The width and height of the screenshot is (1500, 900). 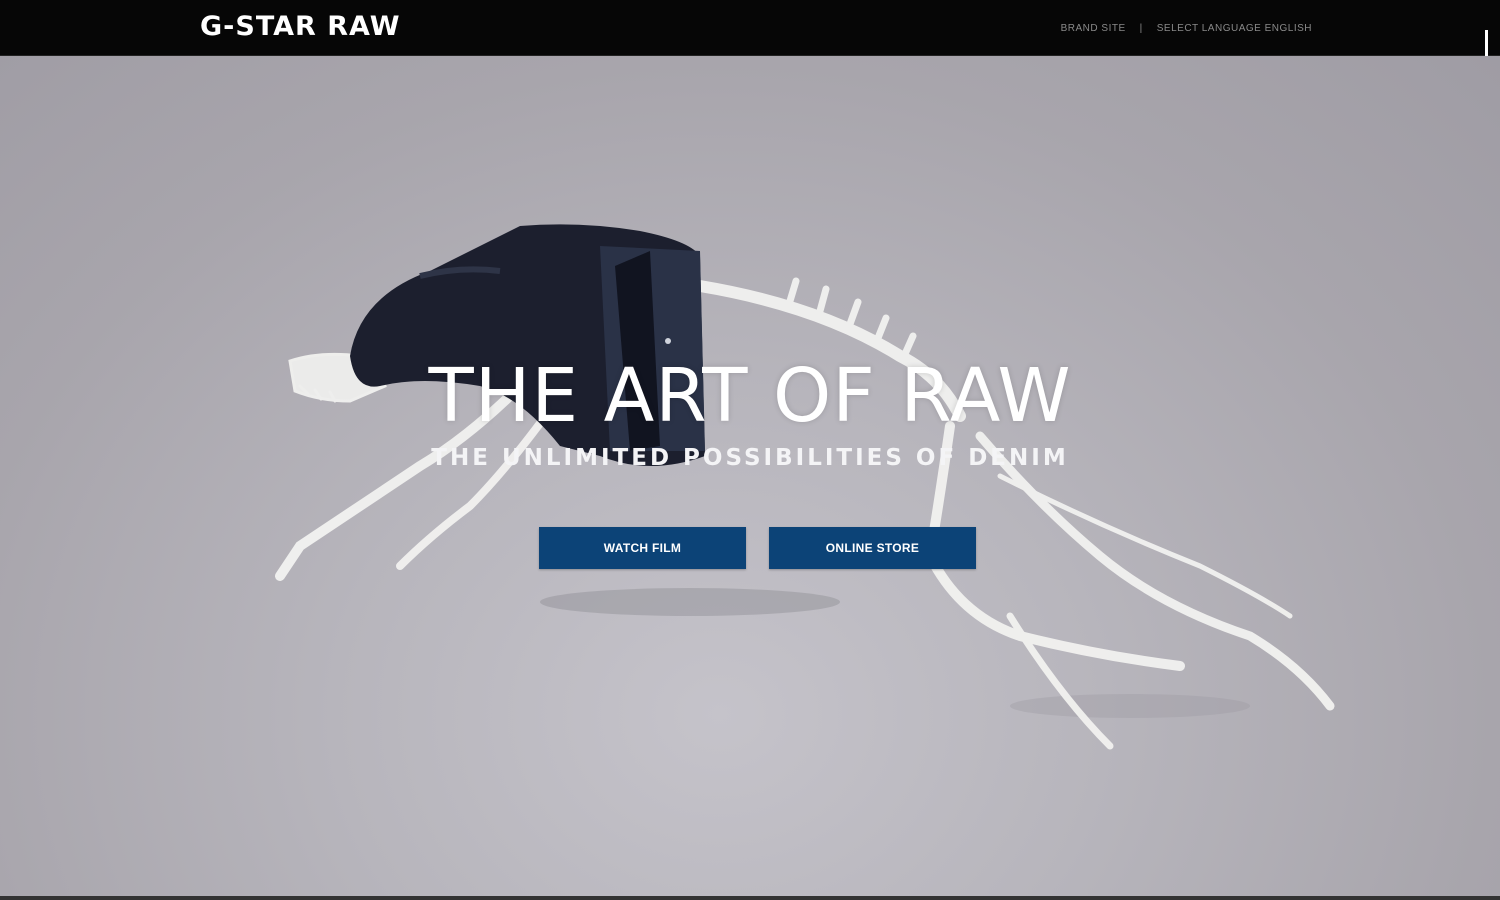 I want to click on hero-headline: THE ART OF RAW, so click(x=750, y=396).